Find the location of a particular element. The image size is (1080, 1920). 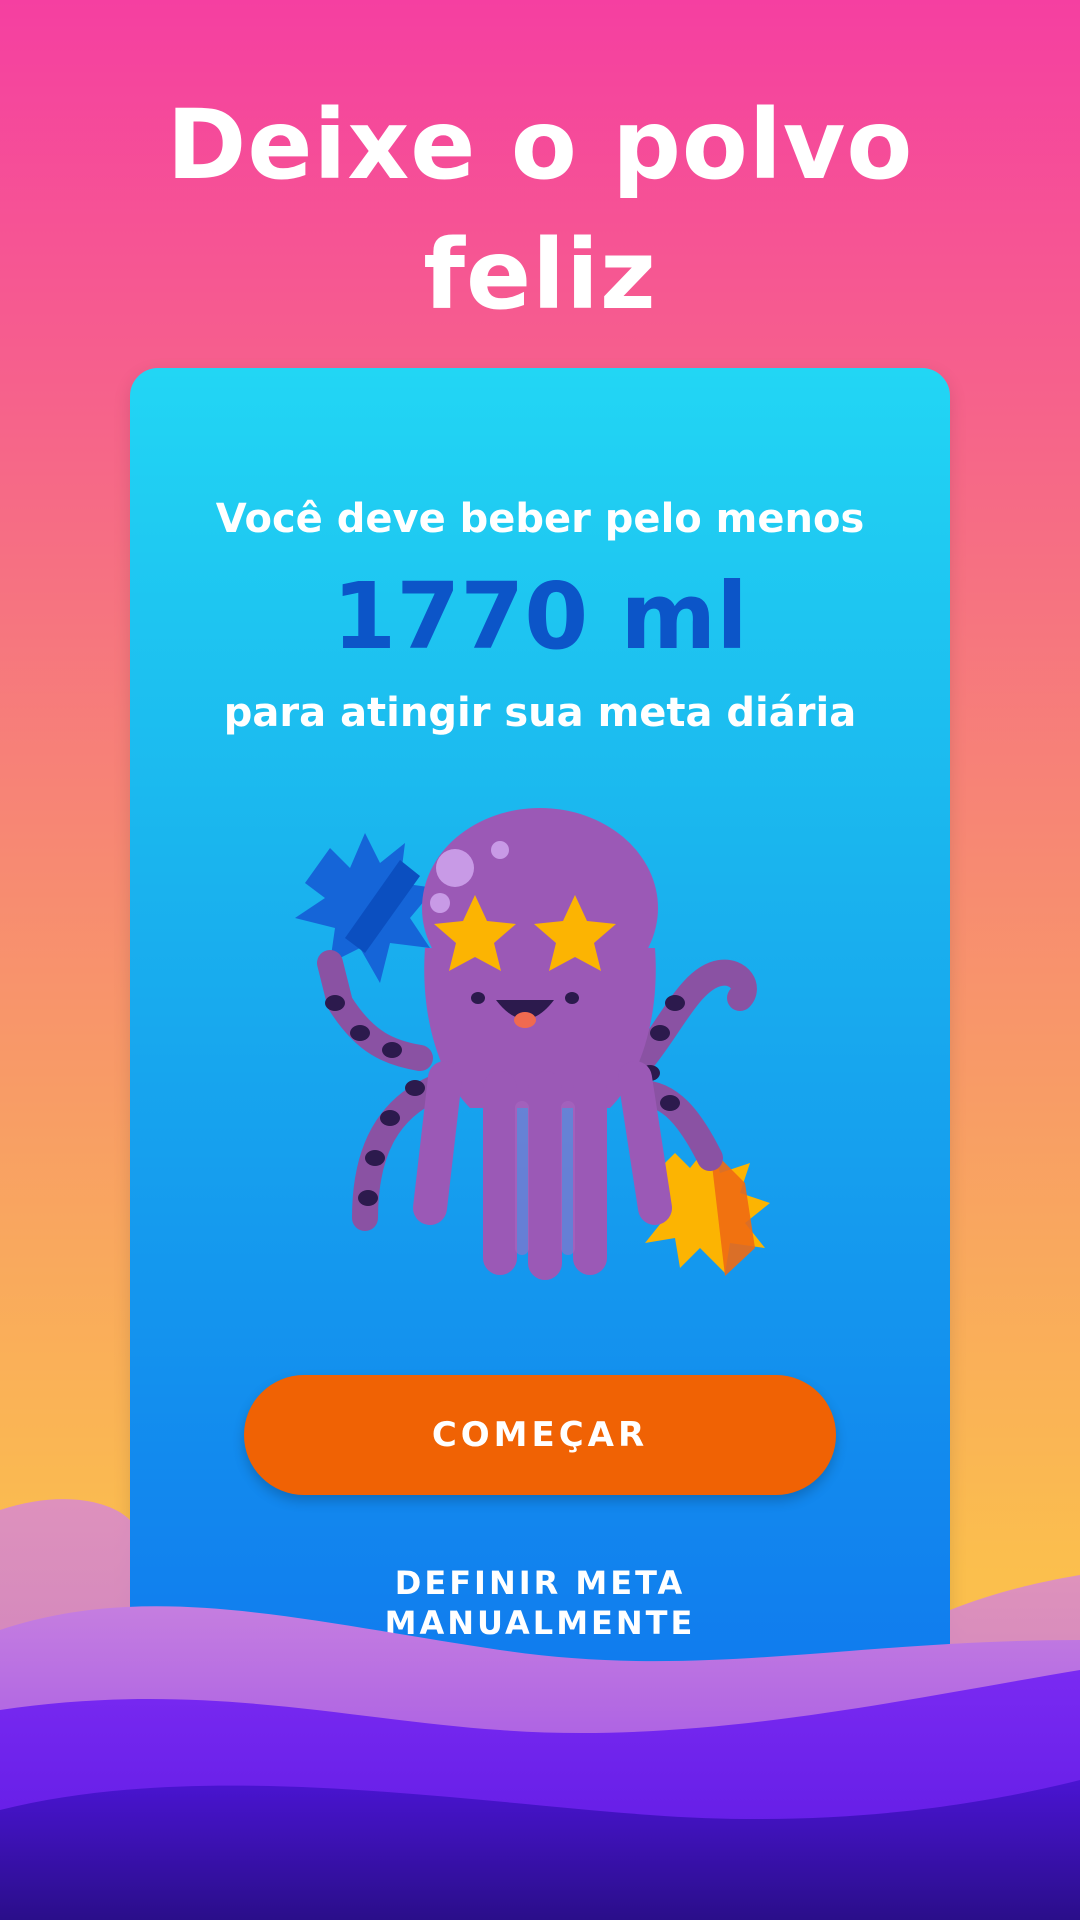

goal-intro-text: Você deve beber pelo menos is located at coordinates (540, 519).